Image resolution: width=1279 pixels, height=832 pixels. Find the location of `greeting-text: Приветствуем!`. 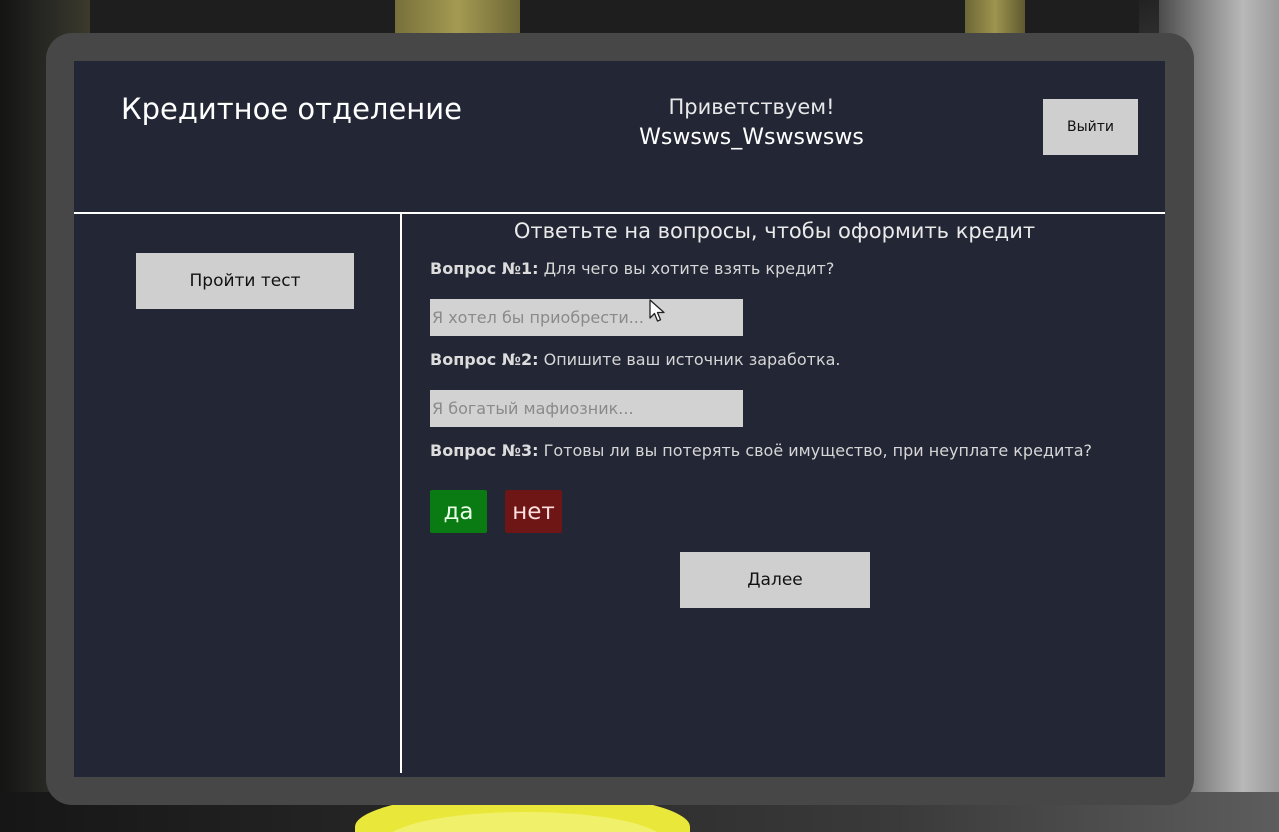

greeting-text: Приветствуем! is located at coordinates (751, 107).